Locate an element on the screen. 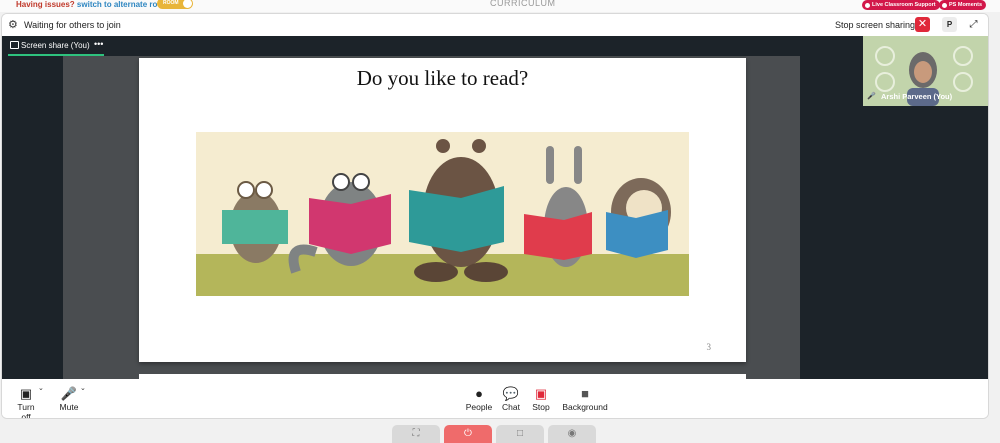 This screenshot has height=443, width=1000. person-icon: ● is located at coordinates (479, 393).